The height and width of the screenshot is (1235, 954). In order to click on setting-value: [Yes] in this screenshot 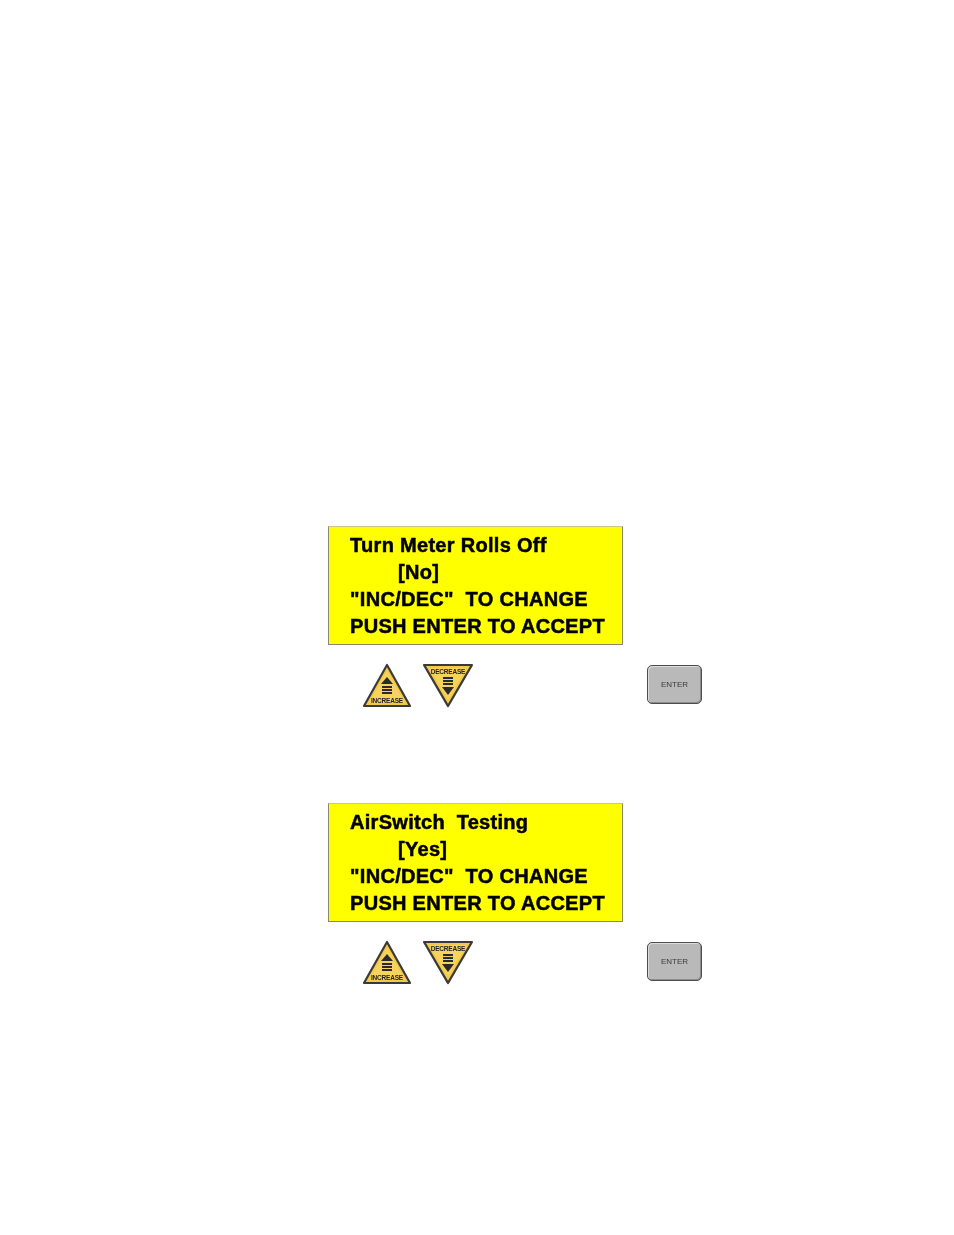, I will do `click(423, 849)`.